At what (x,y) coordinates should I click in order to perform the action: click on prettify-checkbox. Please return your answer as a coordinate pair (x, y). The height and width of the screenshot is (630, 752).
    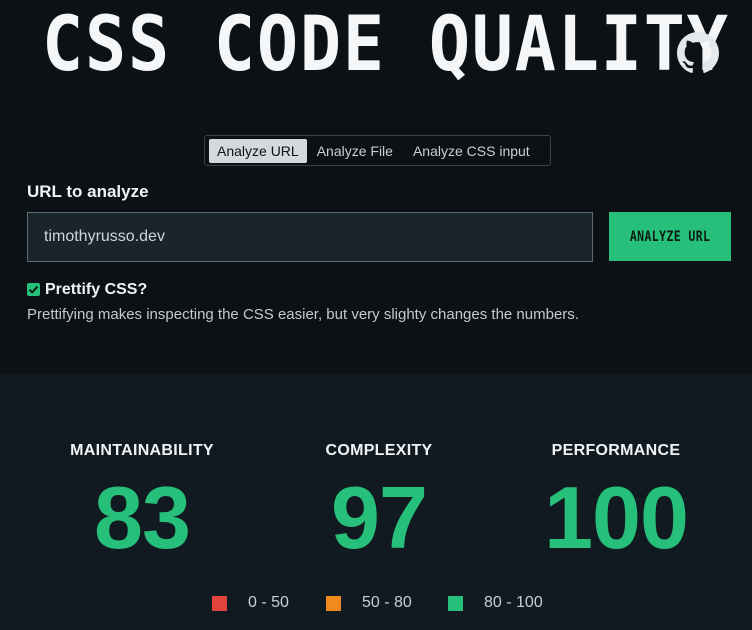
    Looking at the image, I should click on (33, 289).